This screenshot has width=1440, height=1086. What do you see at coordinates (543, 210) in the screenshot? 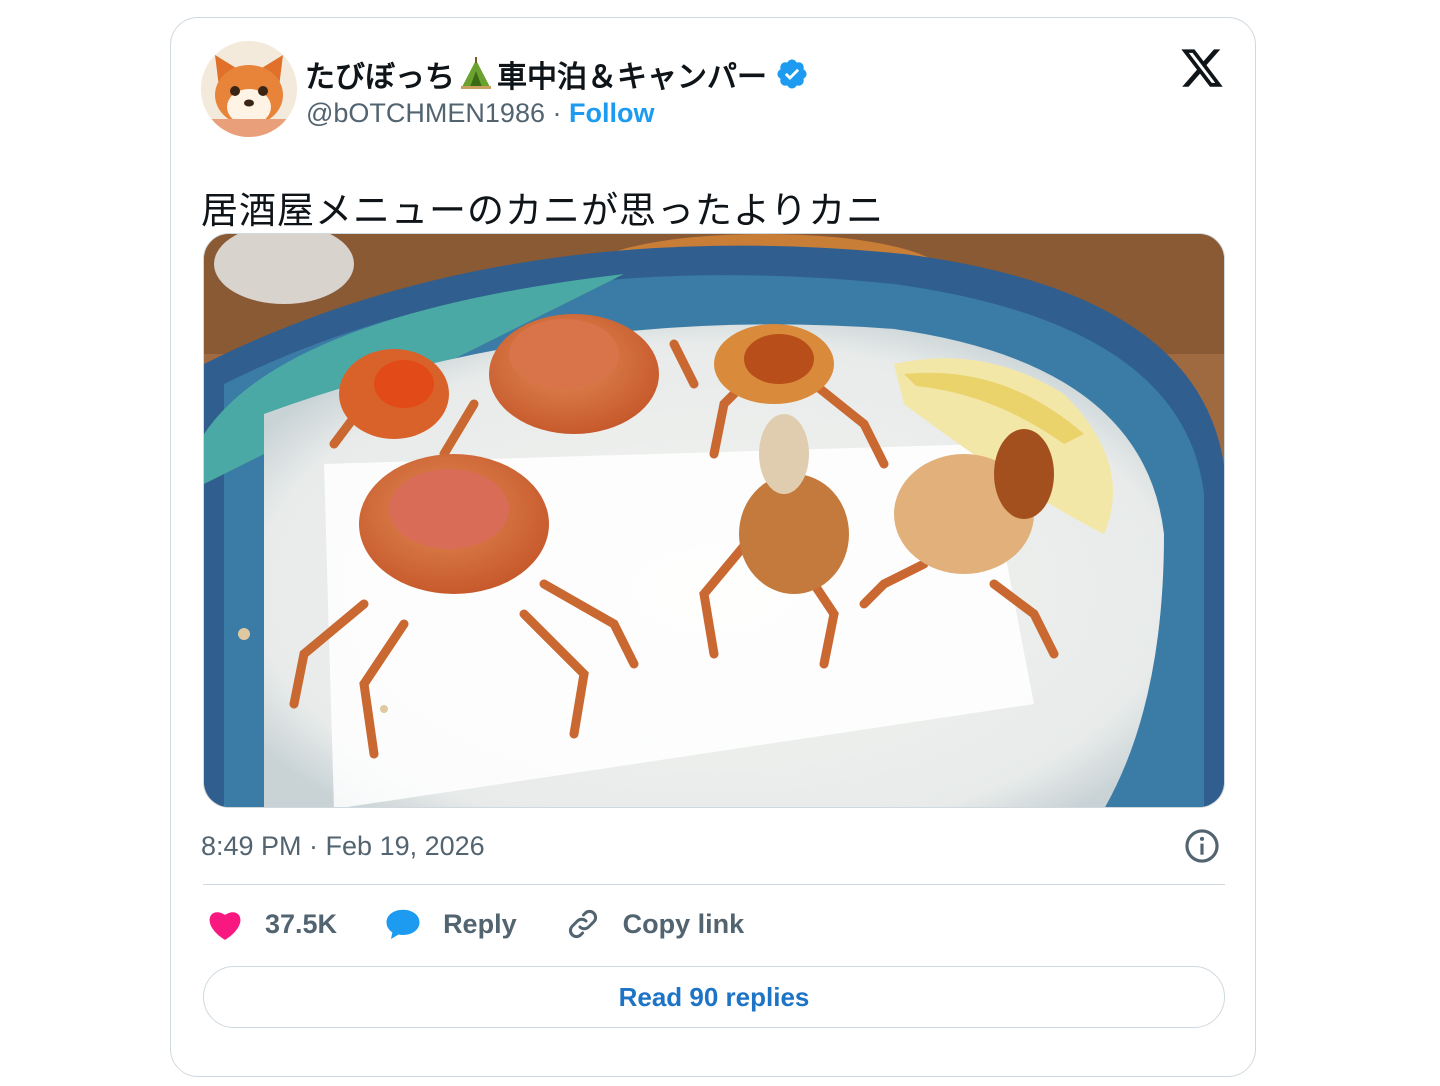
I see `tweet-text: 居酒屋メニューのカニが思ったよりカニ` at bounding box center [543, 210].